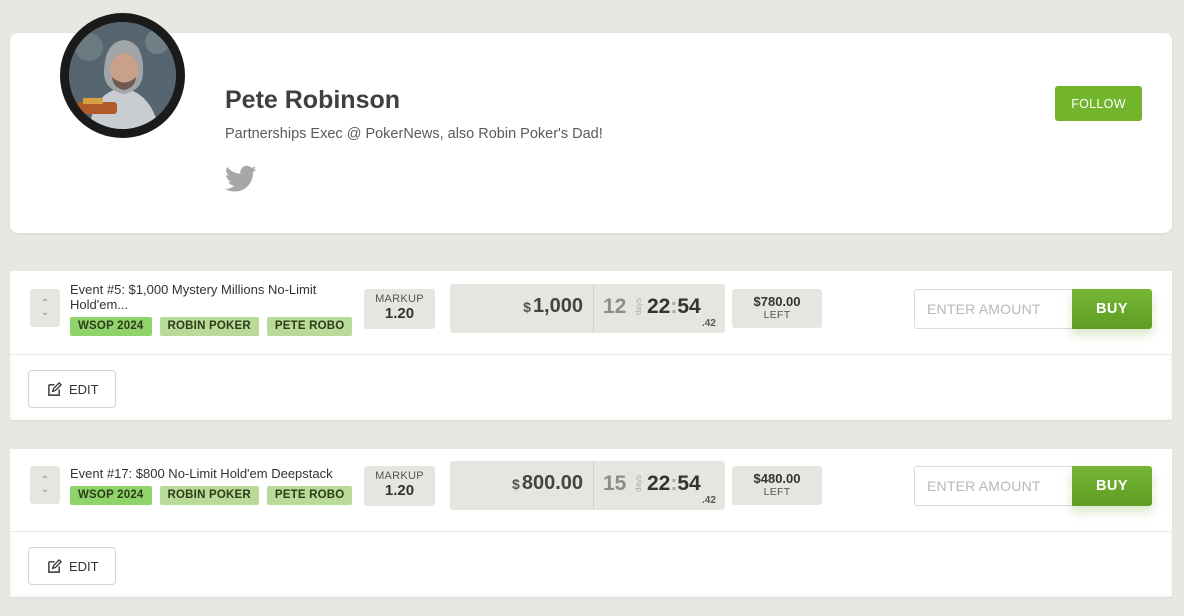 The image size is (1184, 616). I want to click on remaining-box: $780.00 LEFT, so click(777, 308).